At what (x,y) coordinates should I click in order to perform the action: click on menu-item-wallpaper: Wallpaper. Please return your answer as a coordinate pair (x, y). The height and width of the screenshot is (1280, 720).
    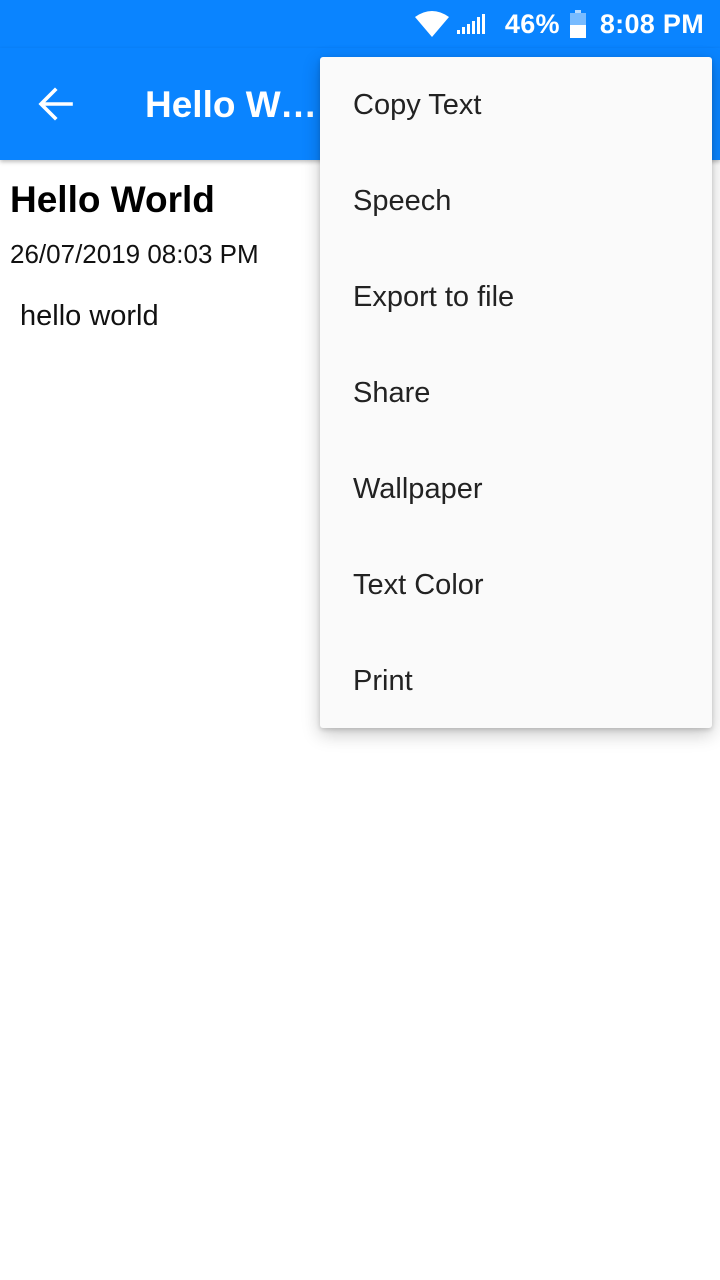
    Looking at the image, I should click on (516, 489).